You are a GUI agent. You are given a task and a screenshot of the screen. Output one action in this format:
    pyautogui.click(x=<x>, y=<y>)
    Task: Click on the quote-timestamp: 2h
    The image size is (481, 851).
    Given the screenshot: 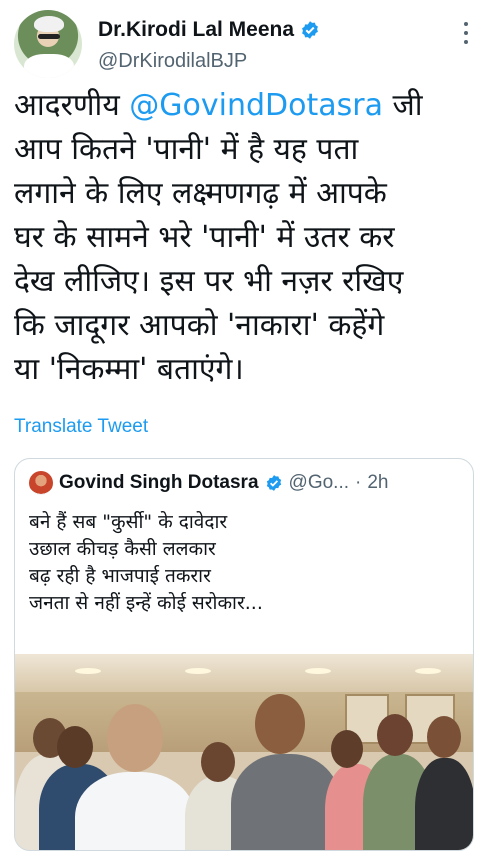 What is the action you would take?
    pyautogui.click(x=378, y=482)
    